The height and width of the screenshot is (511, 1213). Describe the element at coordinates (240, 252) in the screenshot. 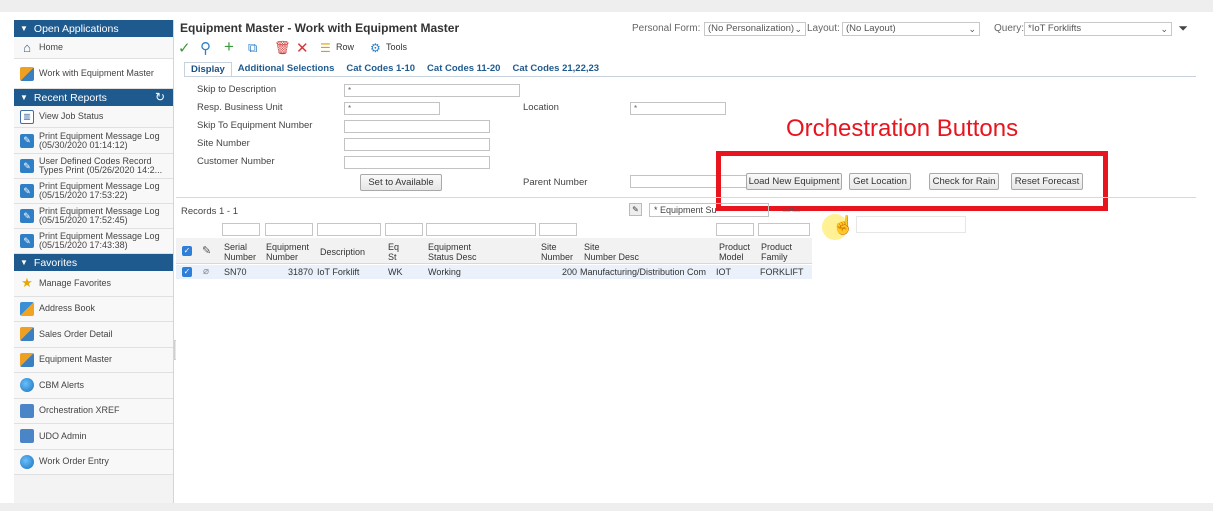

I see `column-header-serial-number: Serial Number` at that location.